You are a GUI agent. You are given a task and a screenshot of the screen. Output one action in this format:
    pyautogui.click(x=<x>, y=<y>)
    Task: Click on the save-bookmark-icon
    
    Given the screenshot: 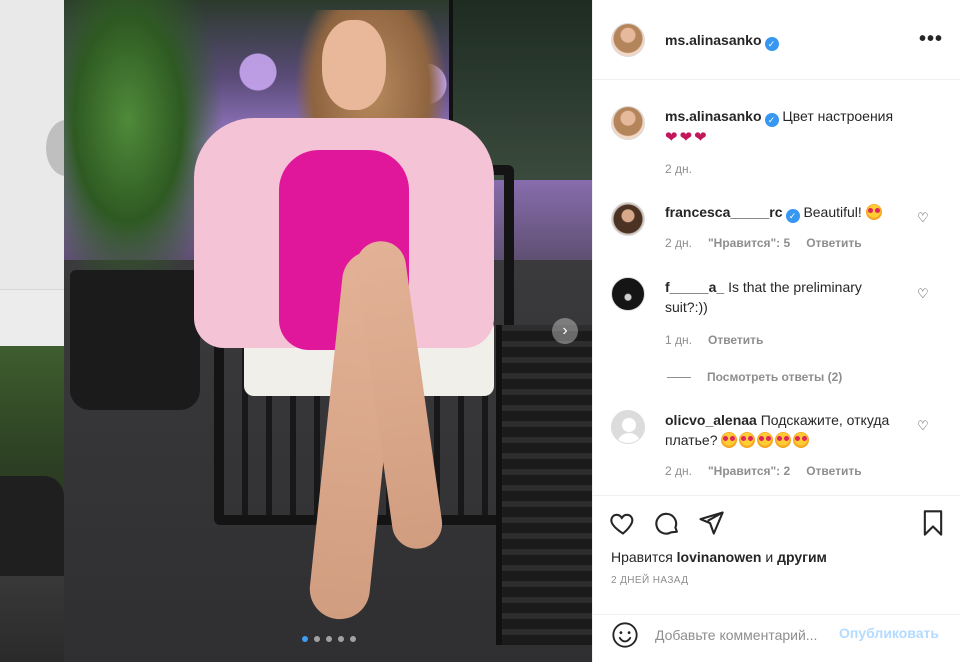 What is the action you would take?
    pyautogui.click(x=933, y=523)
    